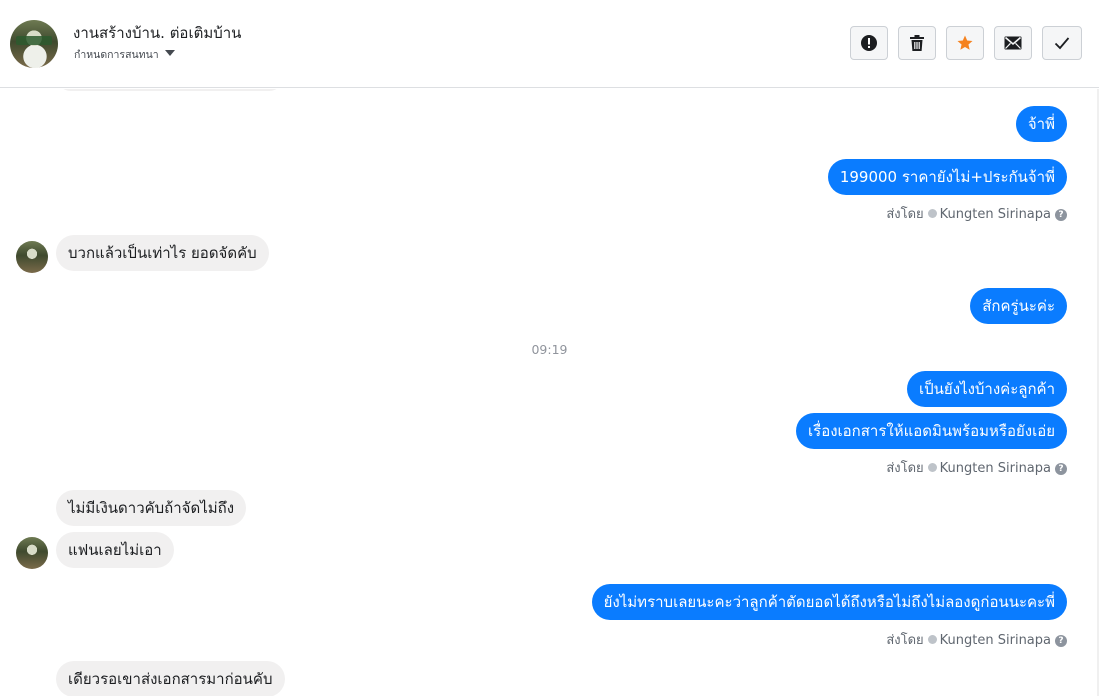 This screenshot has width=1099, height=696. What do you see at coordinates (34, 40) in the screenshot?
I see `avatar-image` at bounding box center [34, 40].